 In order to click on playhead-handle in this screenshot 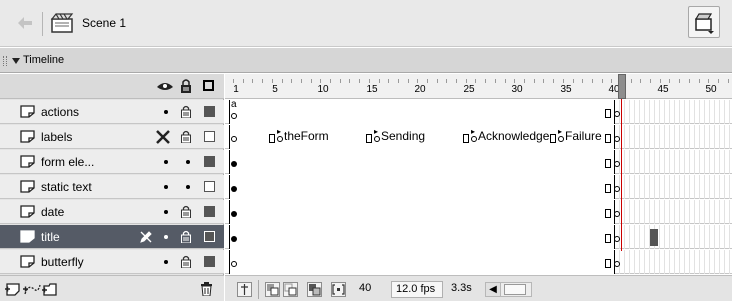, I will do `click(622, 86)`.